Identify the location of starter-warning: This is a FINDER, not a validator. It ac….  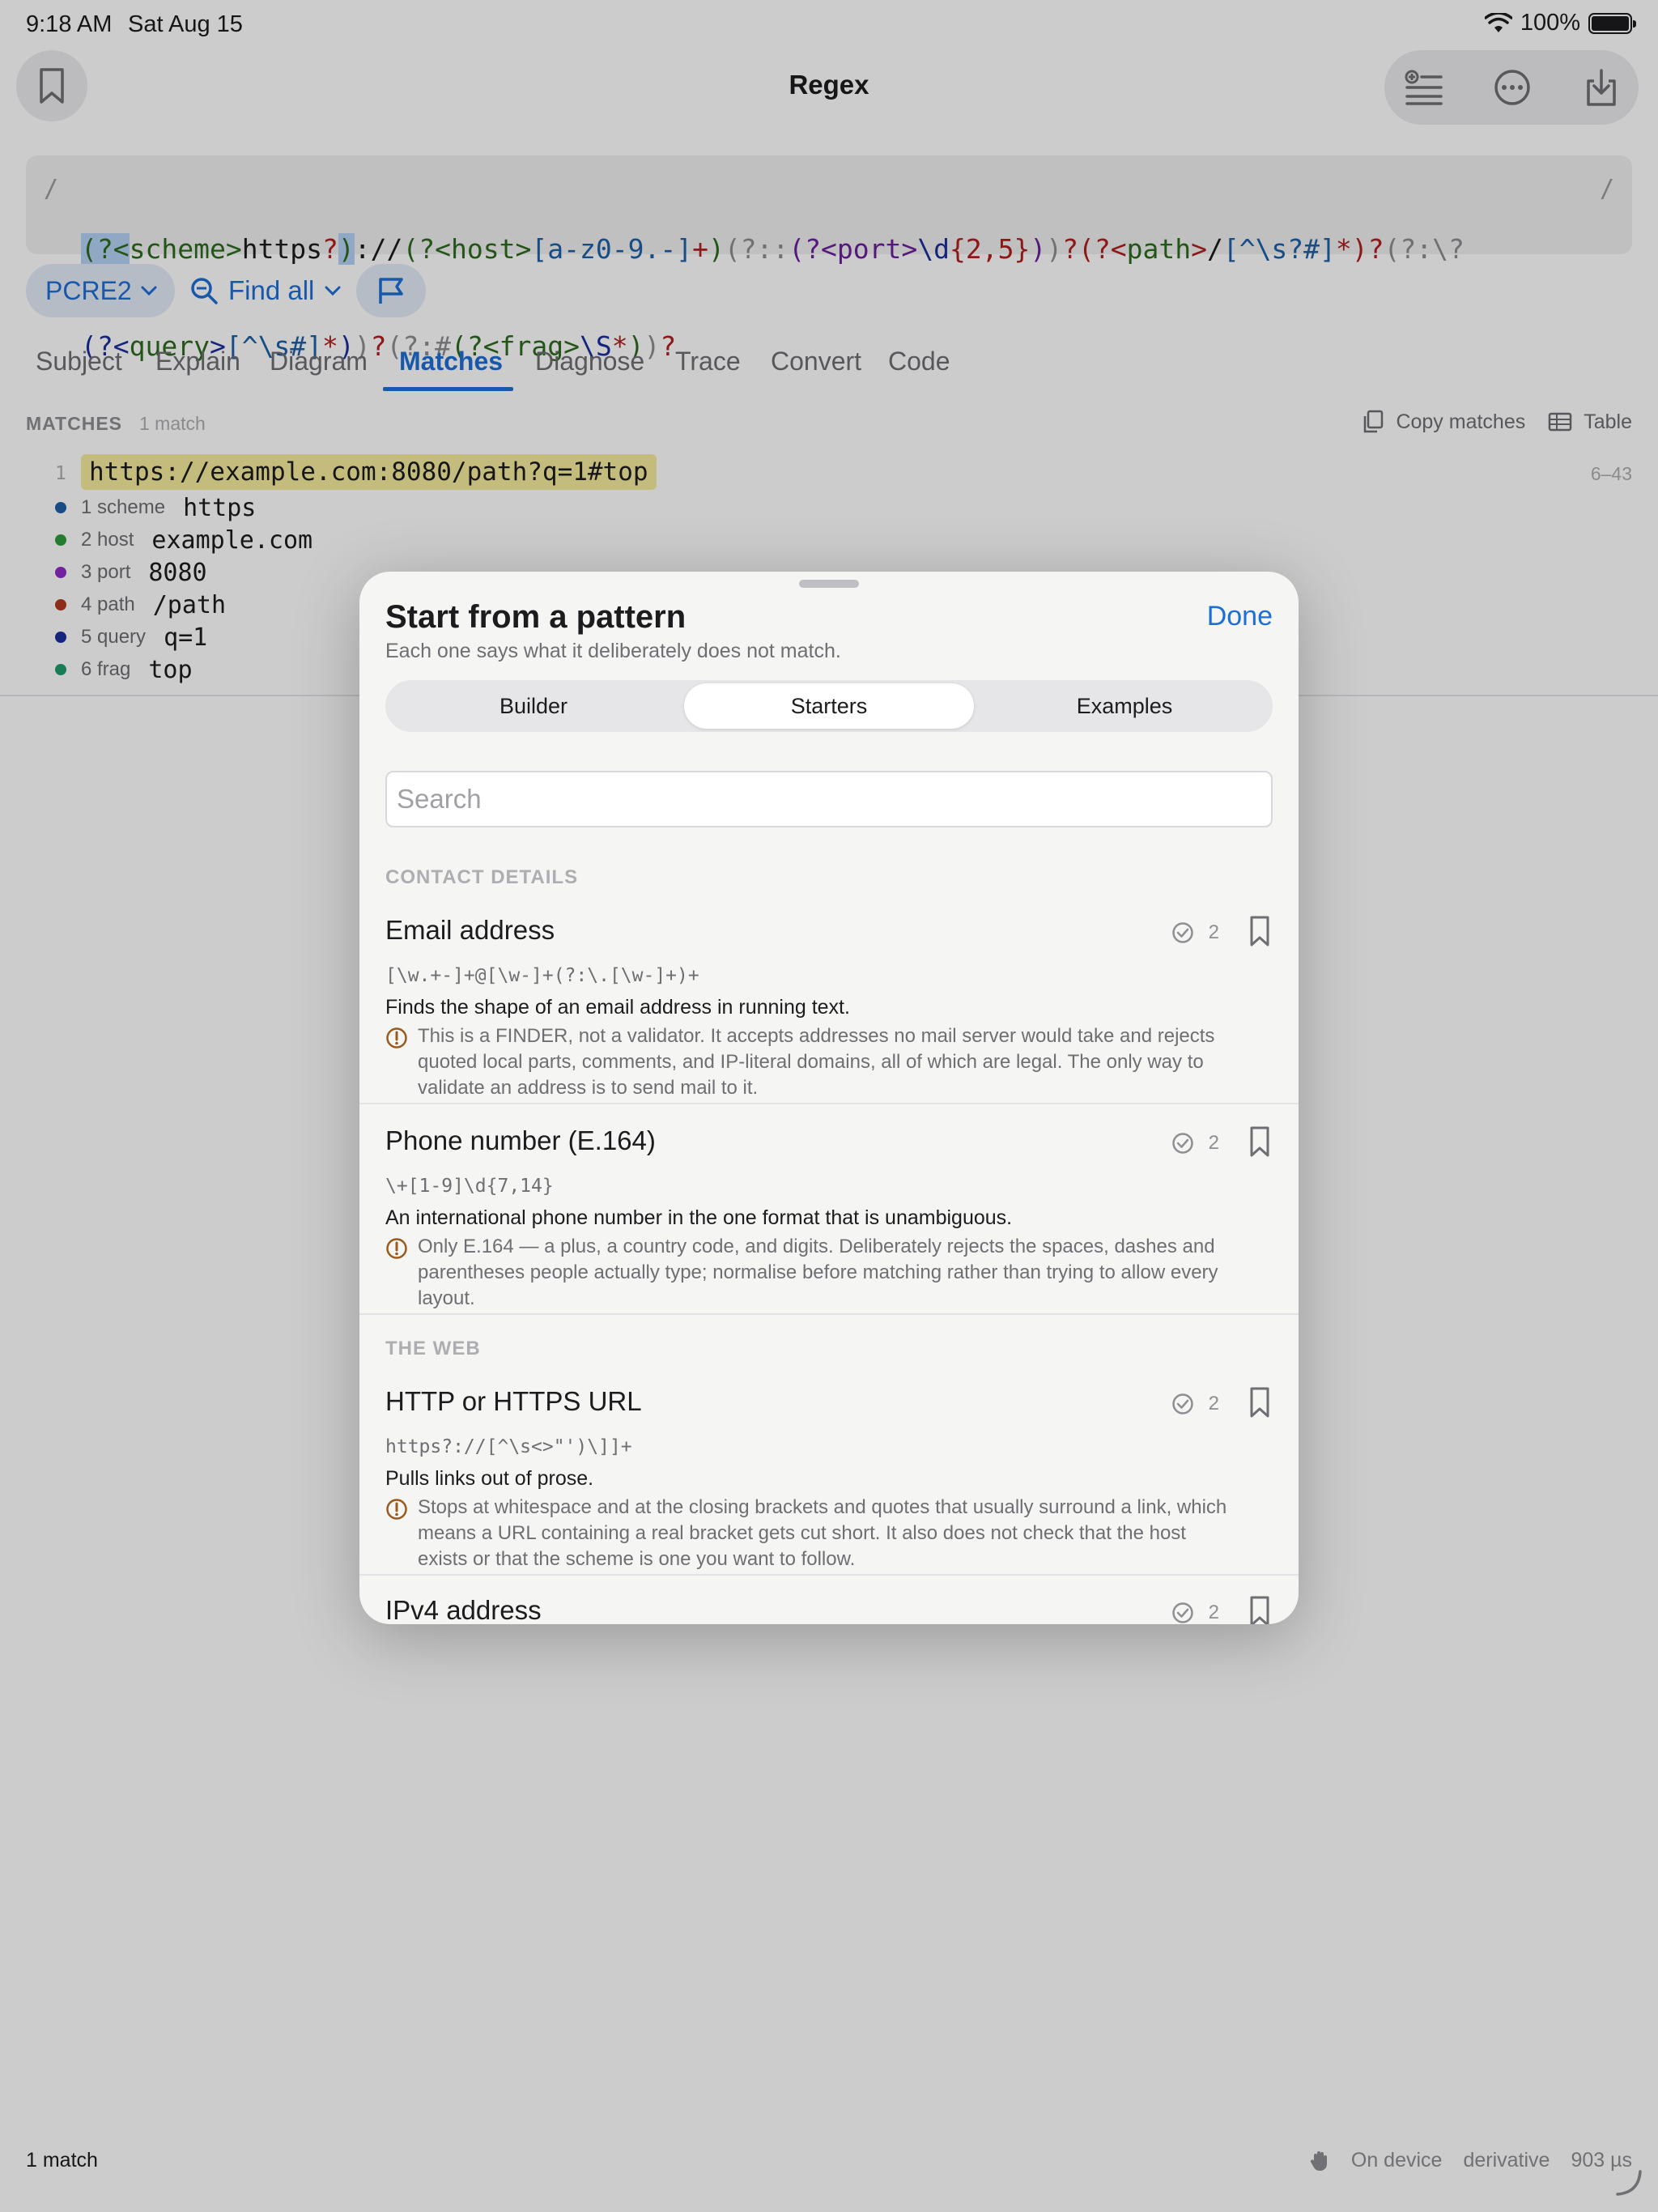
(816, 1062).